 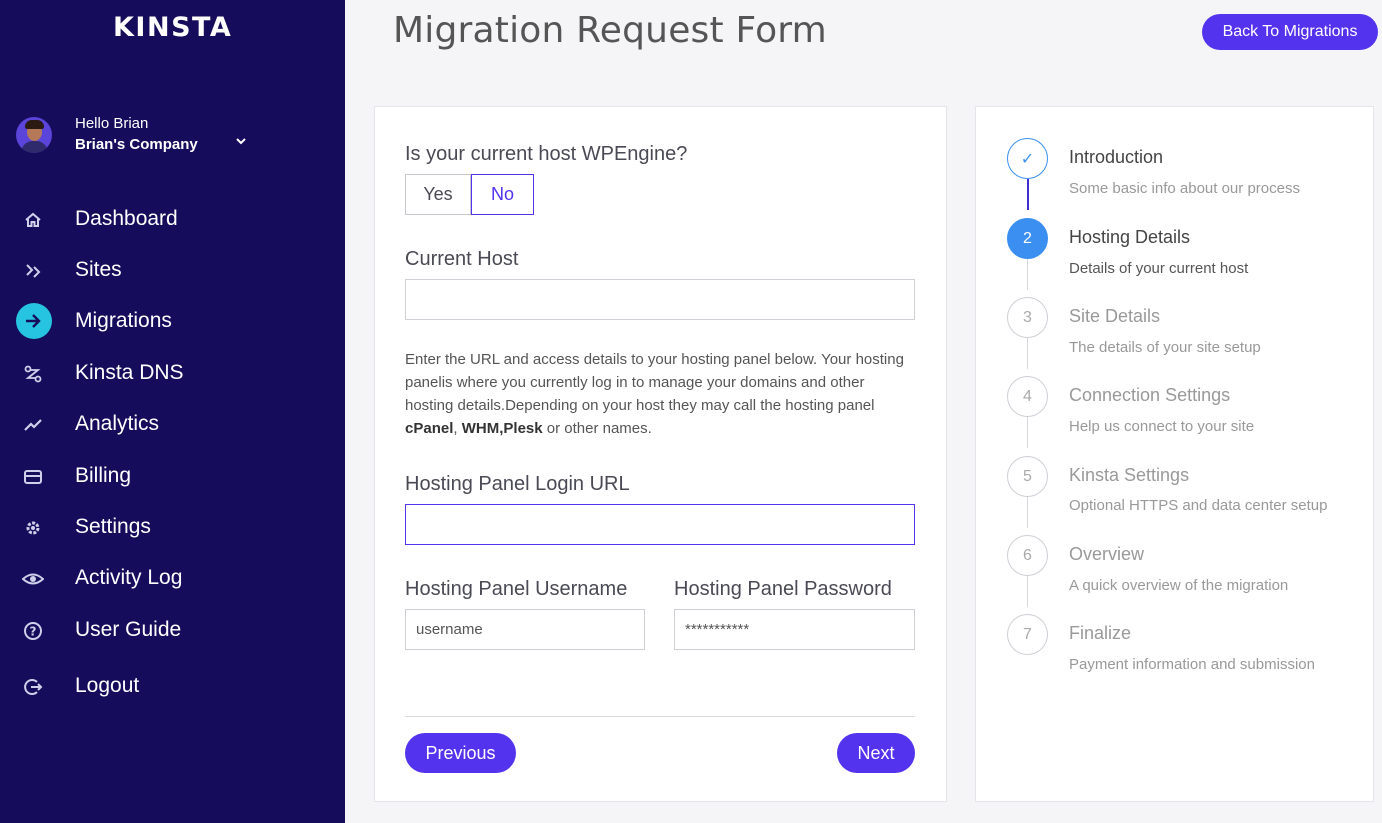 I want to click on next-button: Next, so click(x=876, y=753).